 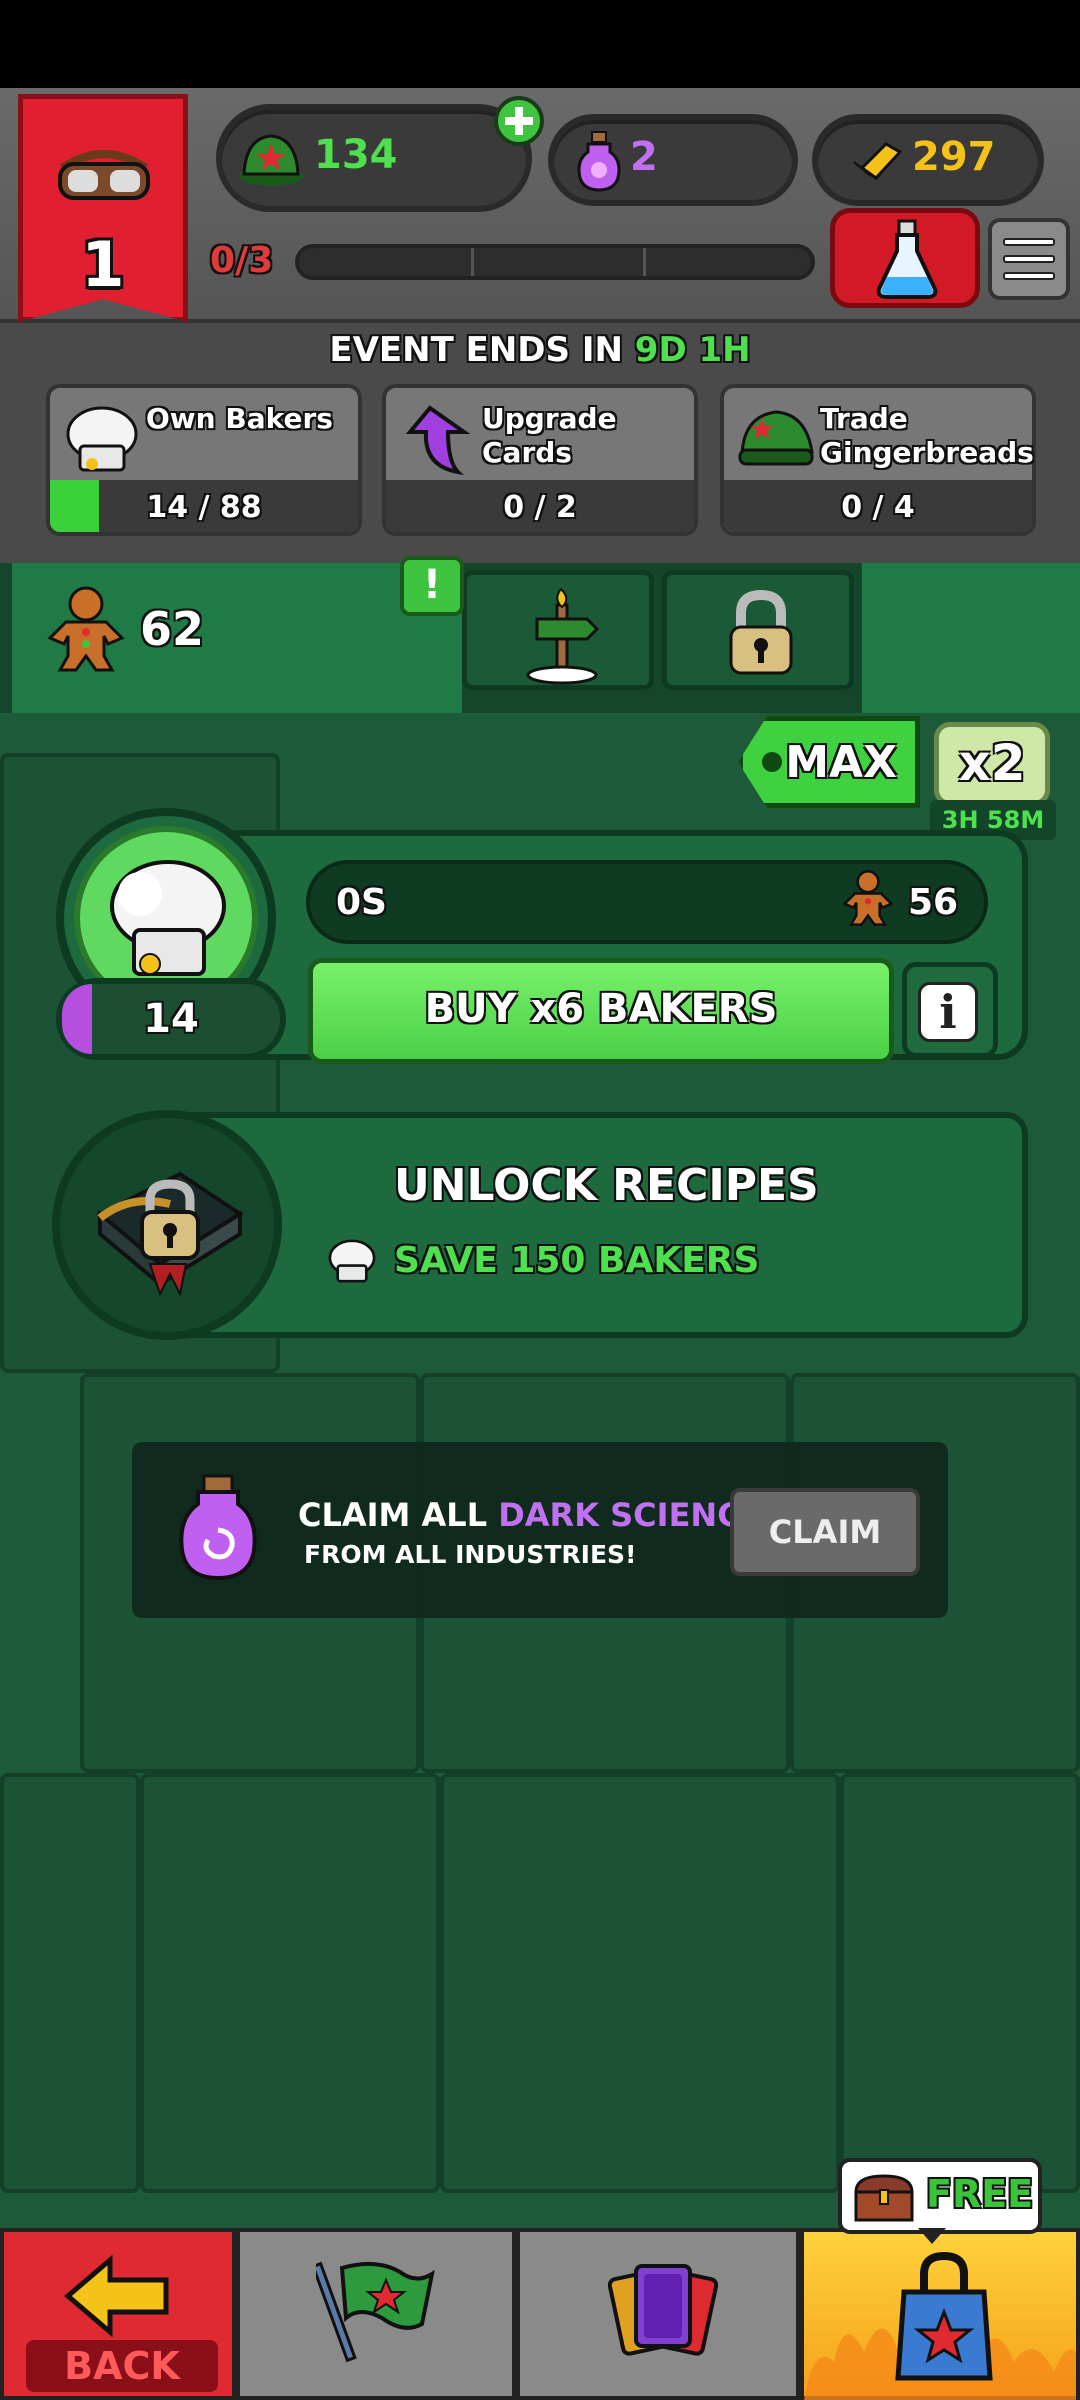 What do you see at coordinates (204, 460) in the screenshot?
I see `quest-own-bakers: Own Bakers 14 / 88` at bounding box center [204, 460].